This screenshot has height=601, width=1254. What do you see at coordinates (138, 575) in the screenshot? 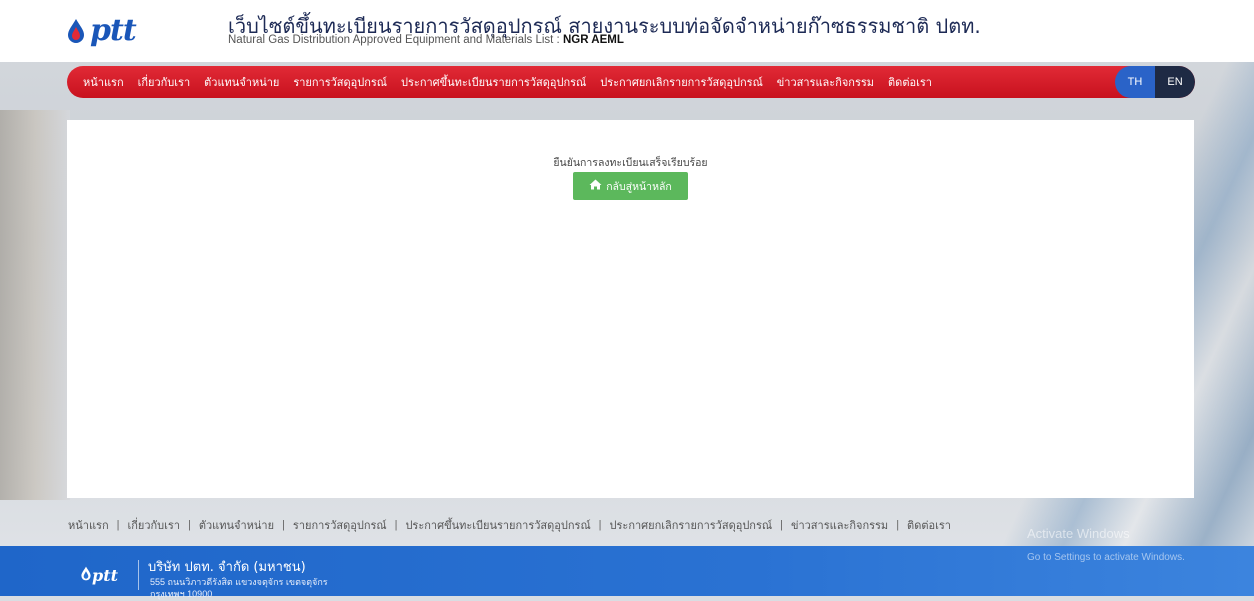
I see `footer-divider` at bounding box center [138, 575].